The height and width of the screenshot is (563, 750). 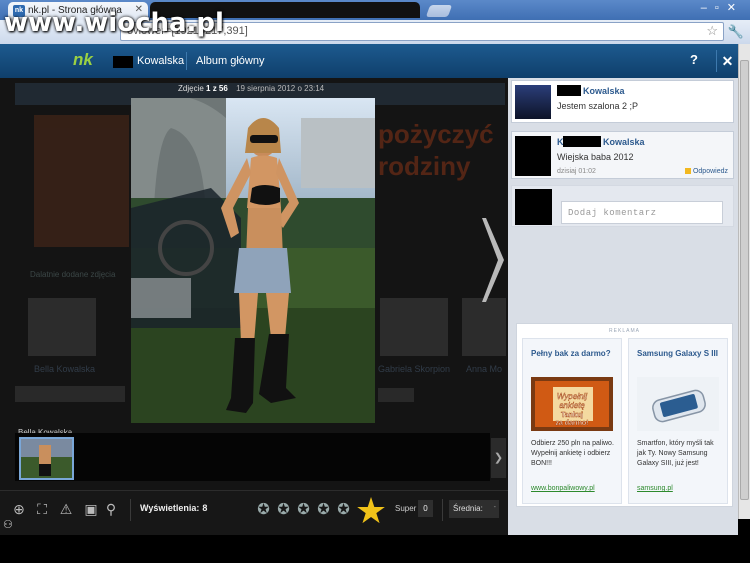 I want to click on photo-counter: Zdjęcie 1 z 56 19 sierpnia 2012 o 23:14, so click(x=251, y=88).